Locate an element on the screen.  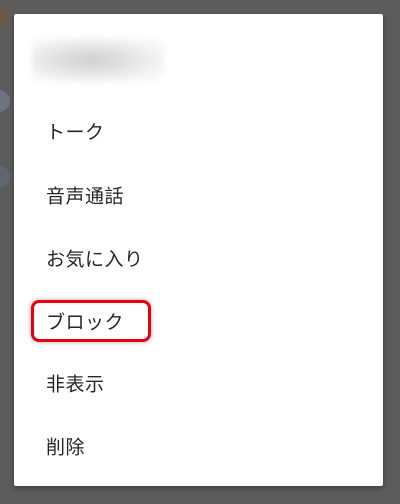
menu-item-block: ブロック is located at coordinates (198, 321).